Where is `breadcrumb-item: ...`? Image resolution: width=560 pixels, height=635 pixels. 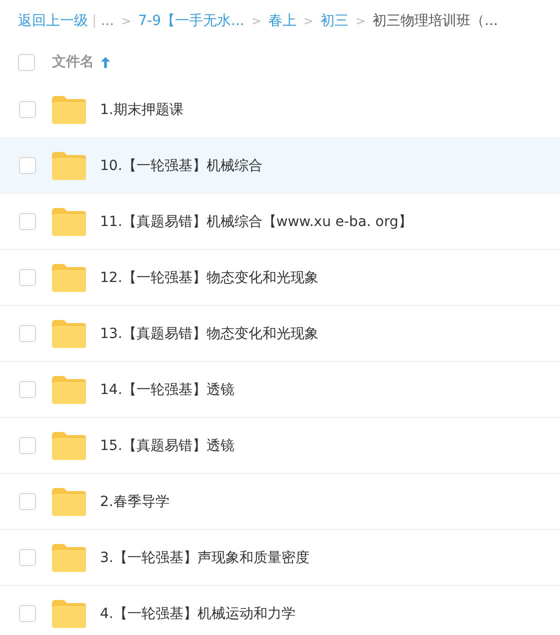 breadcrumb-item: ... is located at coordinates (107, 21).